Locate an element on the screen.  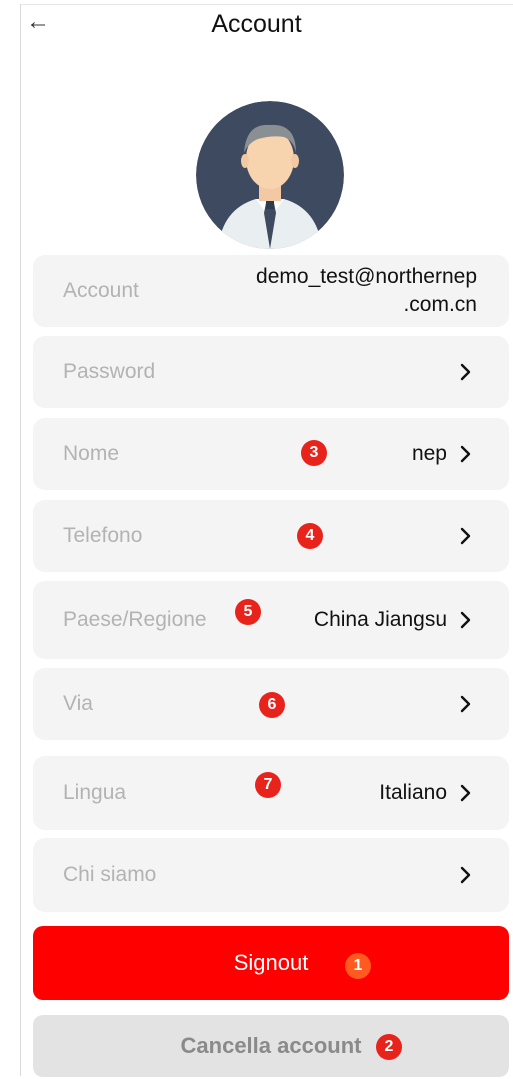
page-title: Account is located at coordinates (256, 24).